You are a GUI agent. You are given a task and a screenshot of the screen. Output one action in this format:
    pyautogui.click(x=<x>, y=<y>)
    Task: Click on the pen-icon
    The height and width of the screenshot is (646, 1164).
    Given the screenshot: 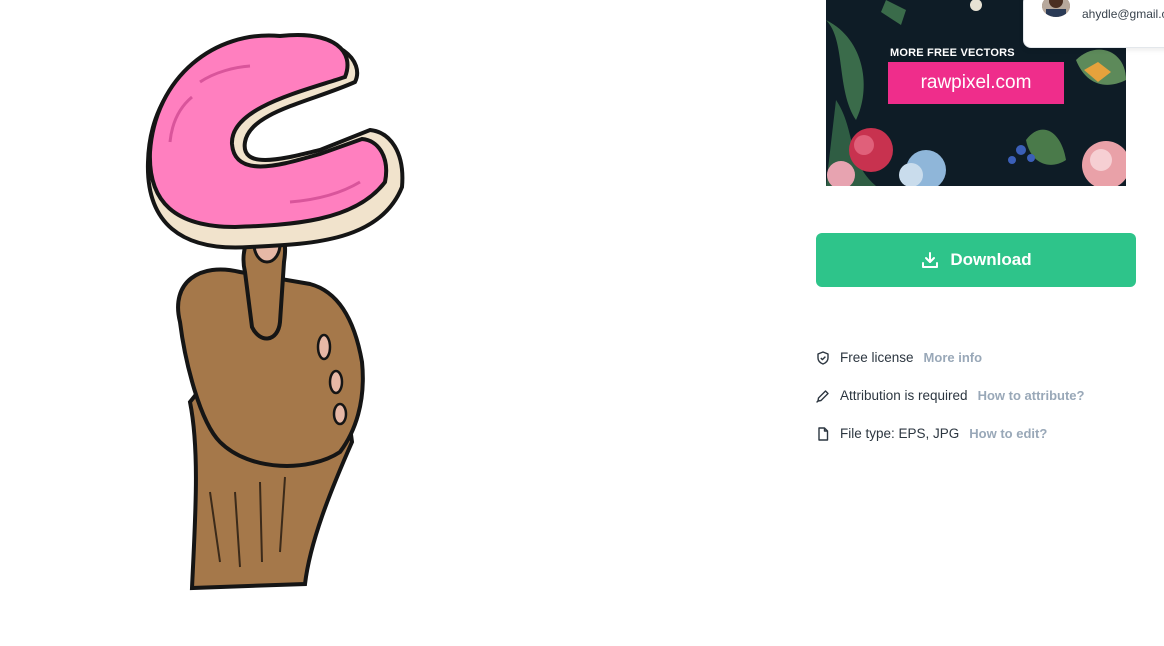 What is the action you would take?
    pyautogui.click(x=823, y=396)
    